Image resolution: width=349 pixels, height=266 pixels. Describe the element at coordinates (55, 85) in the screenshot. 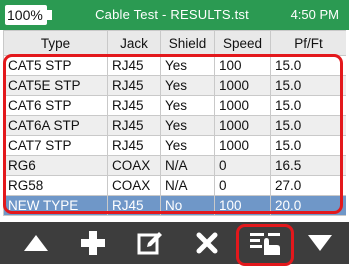

I see `cell-type: CAT5E STP` at that location.